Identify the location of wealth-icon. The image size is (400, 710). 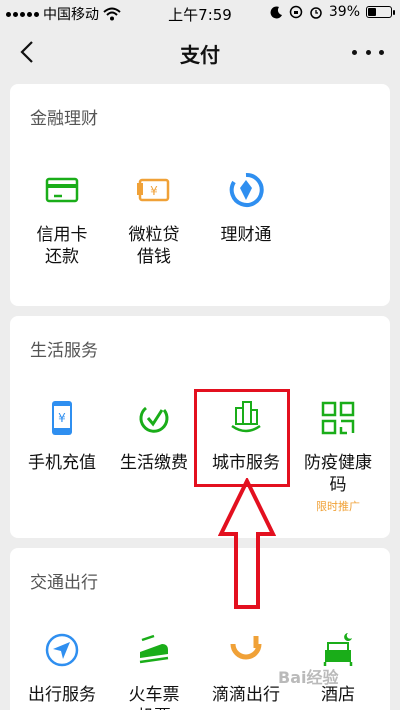
(246, 189).